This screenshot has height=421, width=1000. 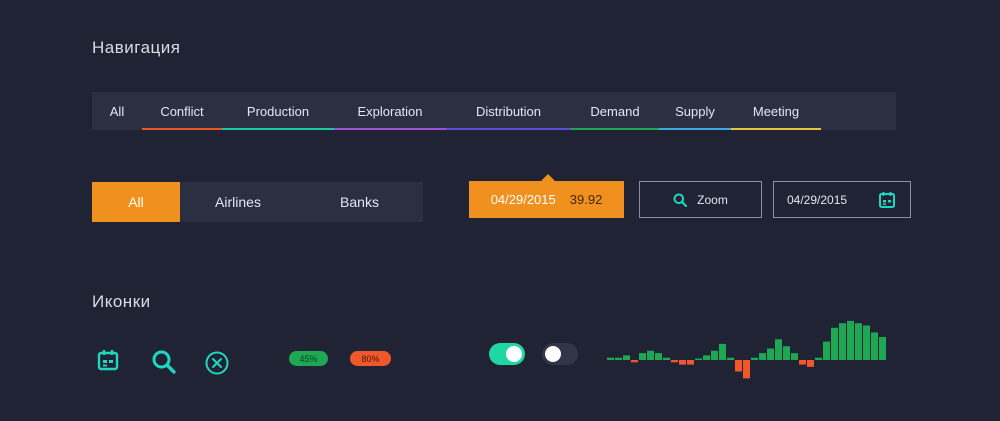 I want to click on zoom-button-label: Zoom, so click(x=712, y=199).